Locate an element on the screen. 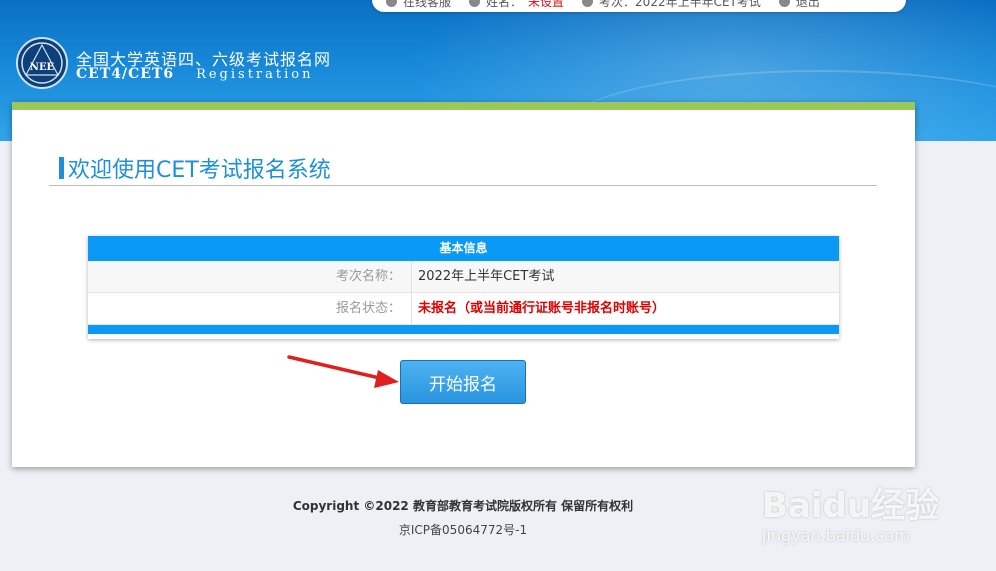 This screenshot has width=996, height=571. baidu-watermark: Baidu经验 is located at coordinates (851, 506).